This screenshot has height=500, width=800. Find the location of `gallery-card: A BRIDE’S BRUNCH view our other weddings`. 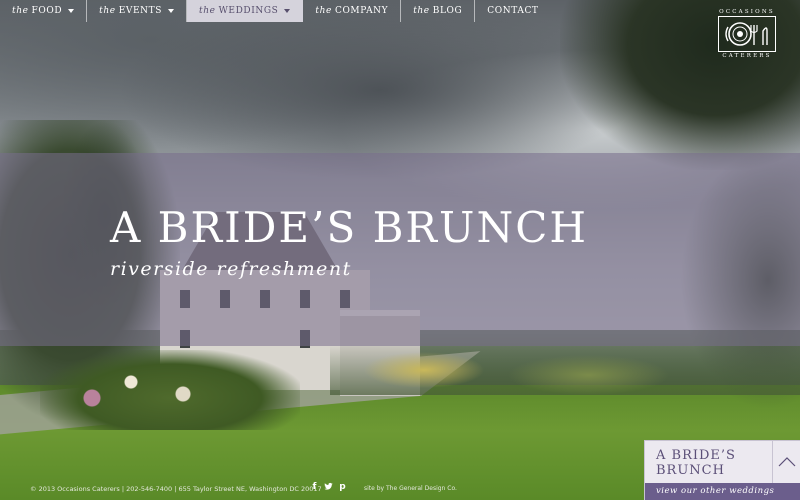

gallery-card: A BRIDE’S BRUNCH view our other weddings is located at coordinates (722, 470).